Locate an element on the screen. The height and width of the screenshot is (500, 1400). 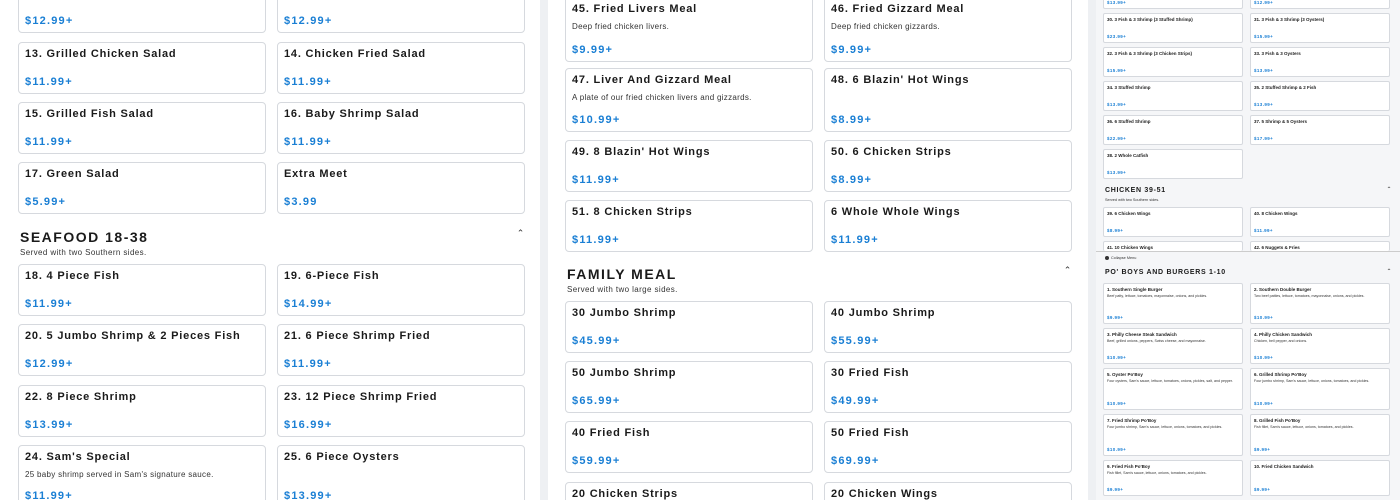
item-price: $5.99+ is located at coordinates (46, 202).